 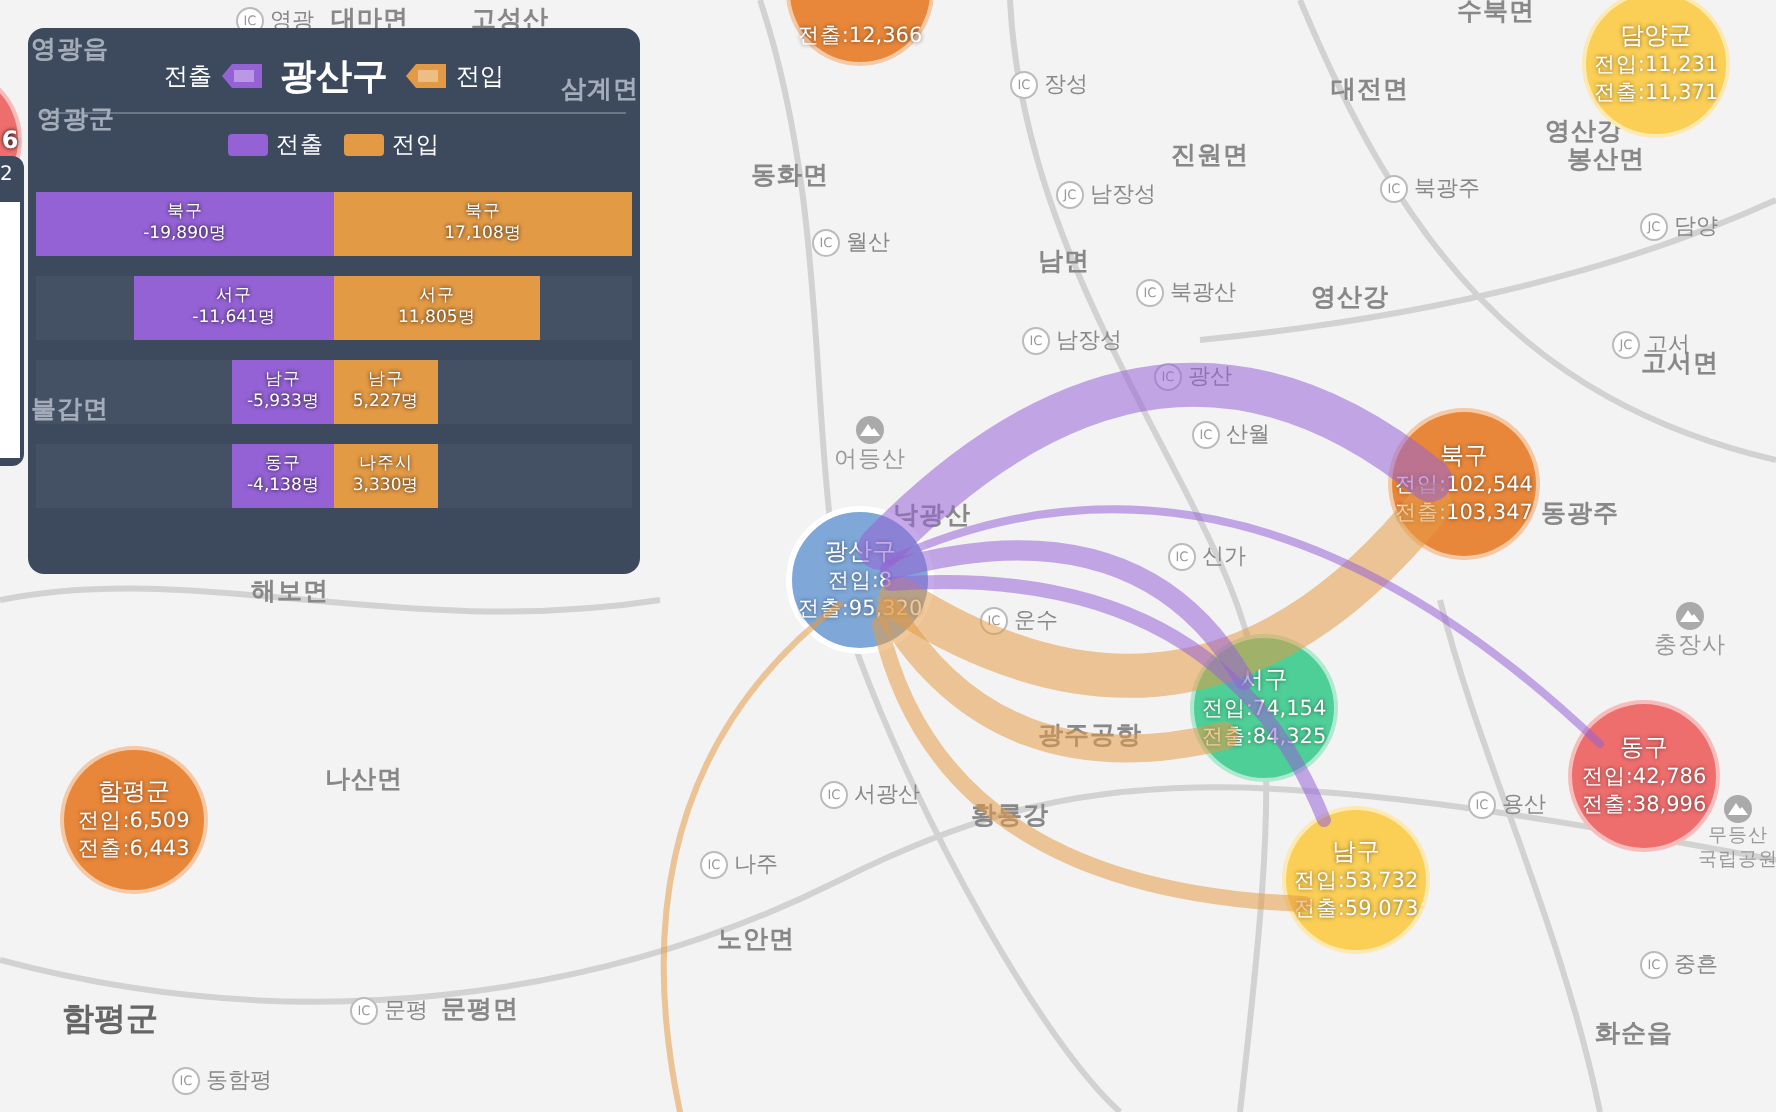 I want to click on road-label: 용산, so click(x=1524, y=804).